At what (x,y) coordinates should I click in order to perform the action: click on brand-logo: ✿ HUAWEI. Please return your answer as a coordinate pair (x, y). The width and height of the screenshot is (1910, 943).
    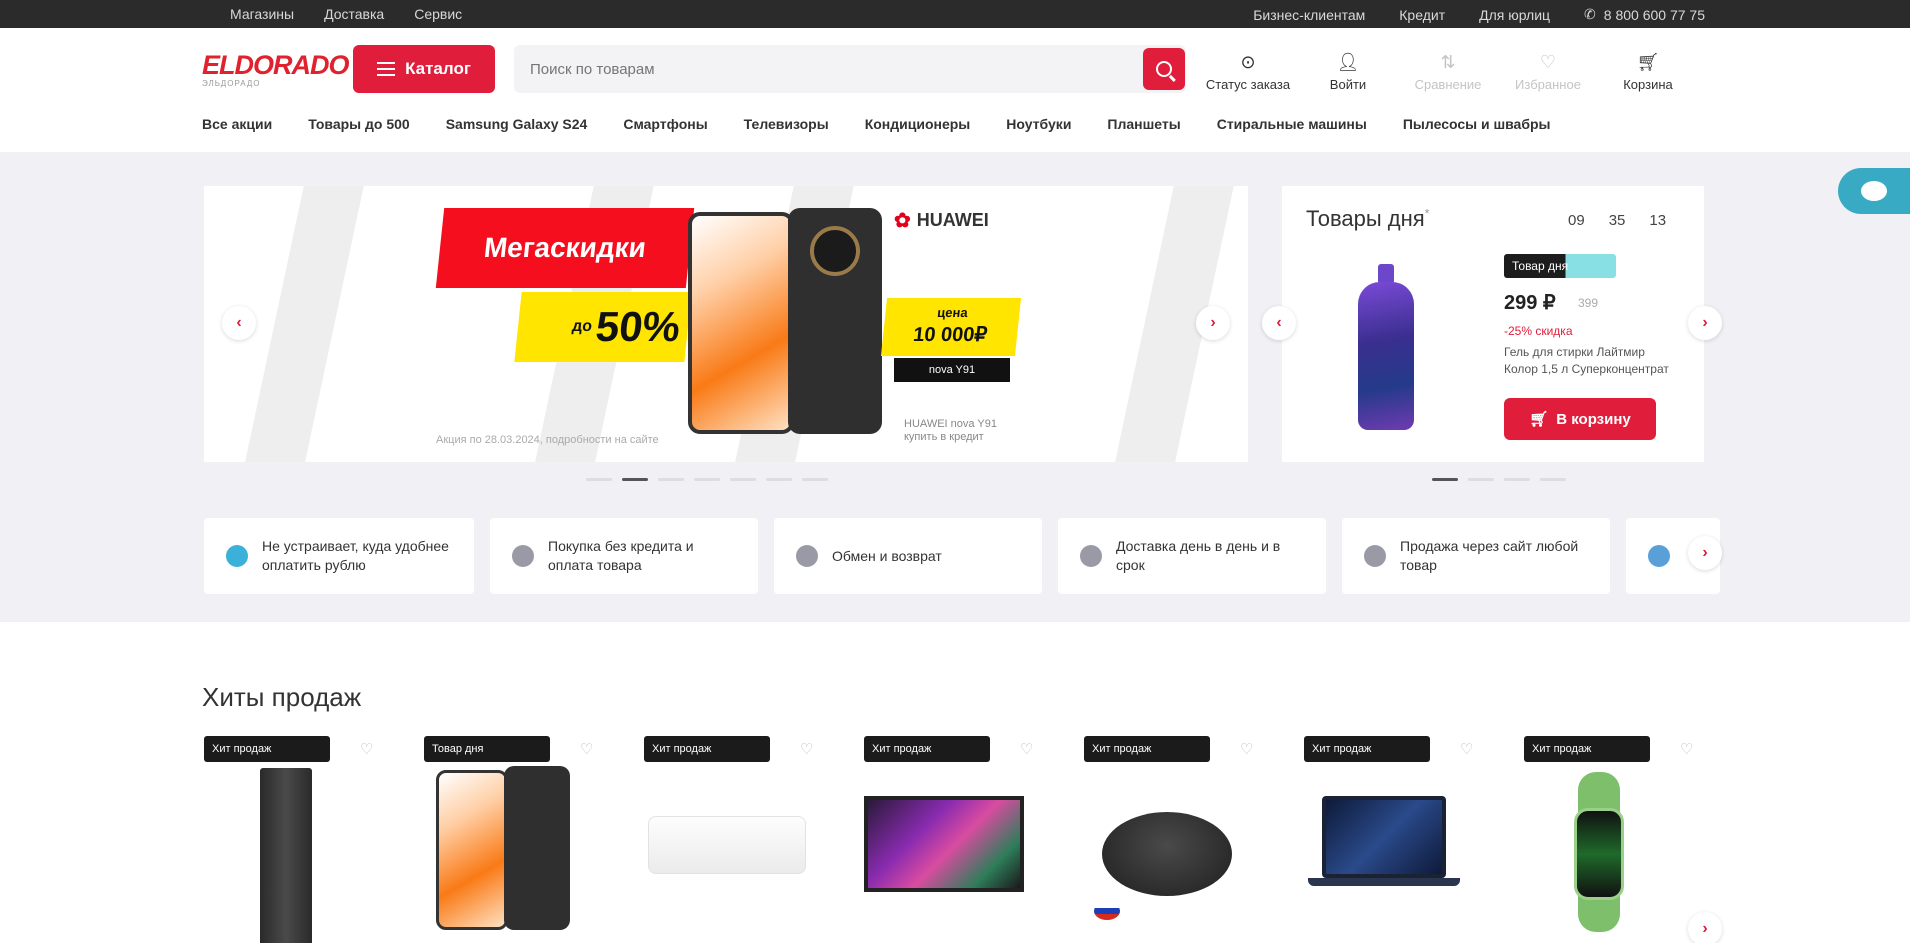
    Looking at the image, I should click on (941, 220).